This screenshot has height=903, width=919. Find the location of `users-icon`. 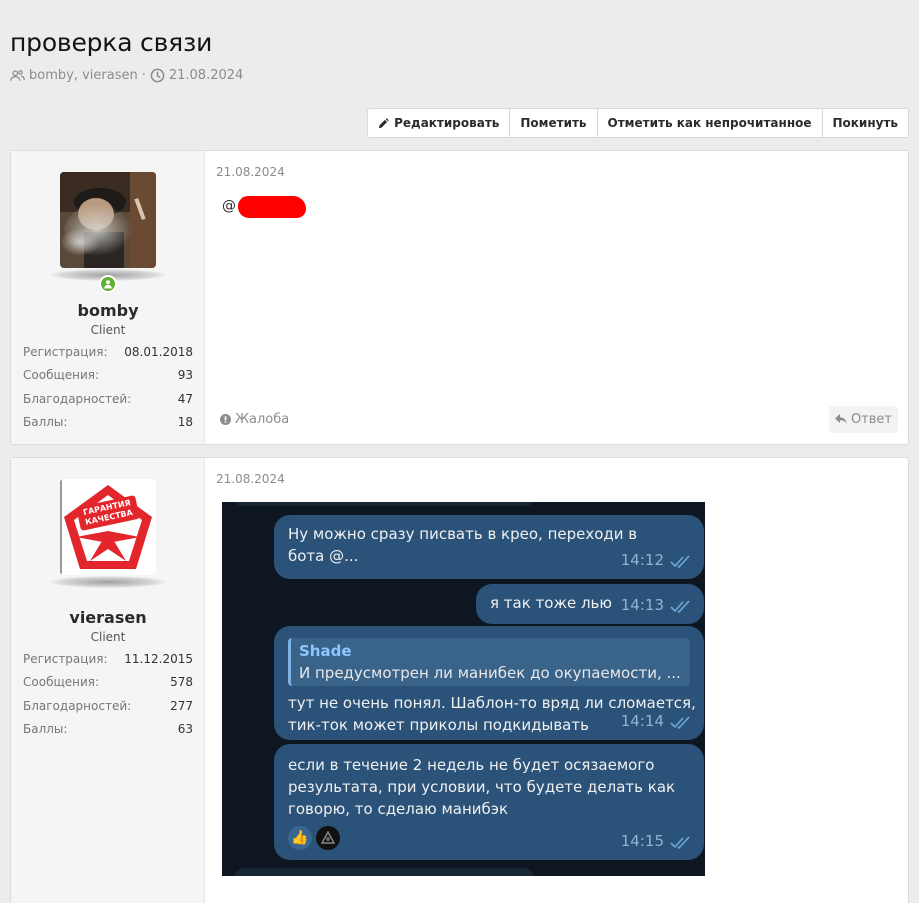

users-icon is located at coordinates (17, 75).